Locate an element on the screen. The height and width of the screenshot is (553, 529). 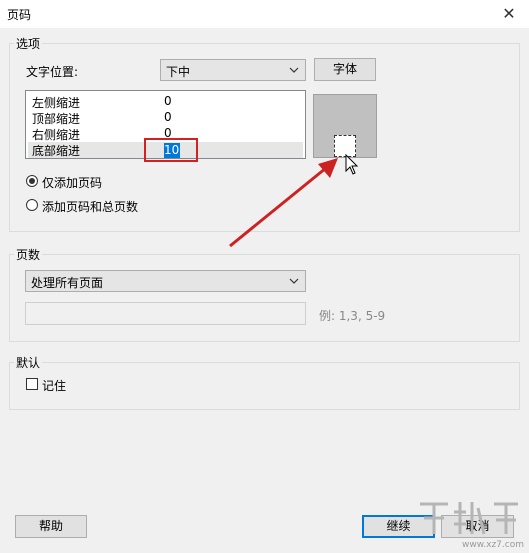
window-title: 页码 is located at coordinates (19, 15).